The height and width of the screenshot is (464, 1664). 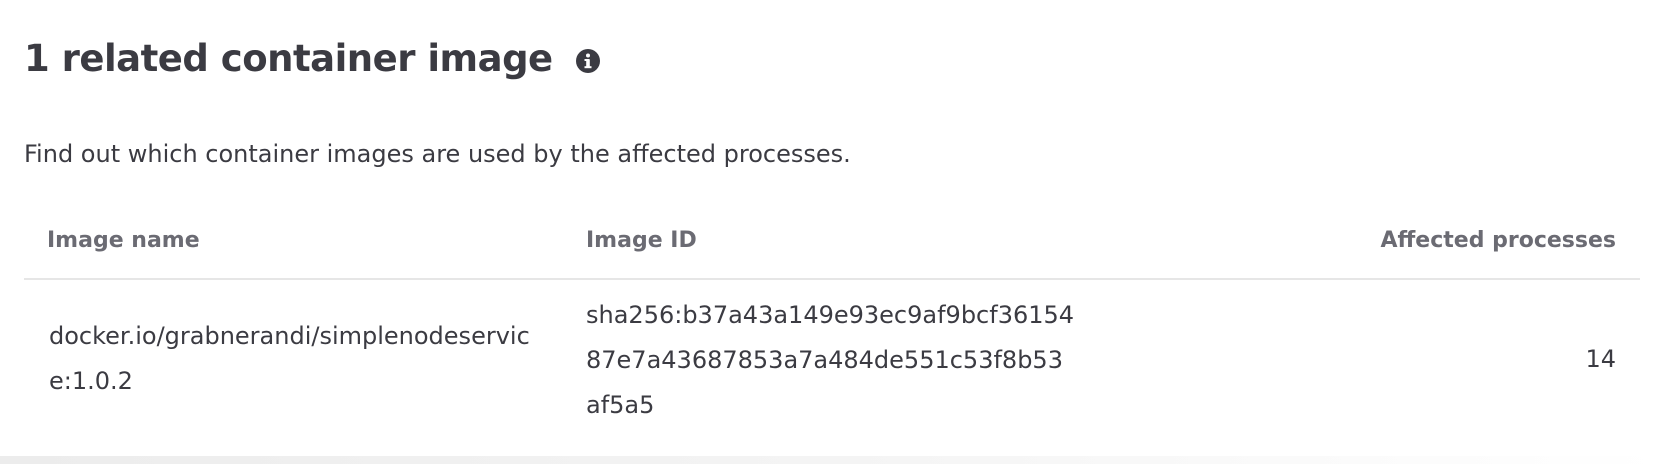 What do you see at coordinates (641, 240) in the screenshot?
I see `column-header-image-id: Image ID` at bounding box center [641, 240].